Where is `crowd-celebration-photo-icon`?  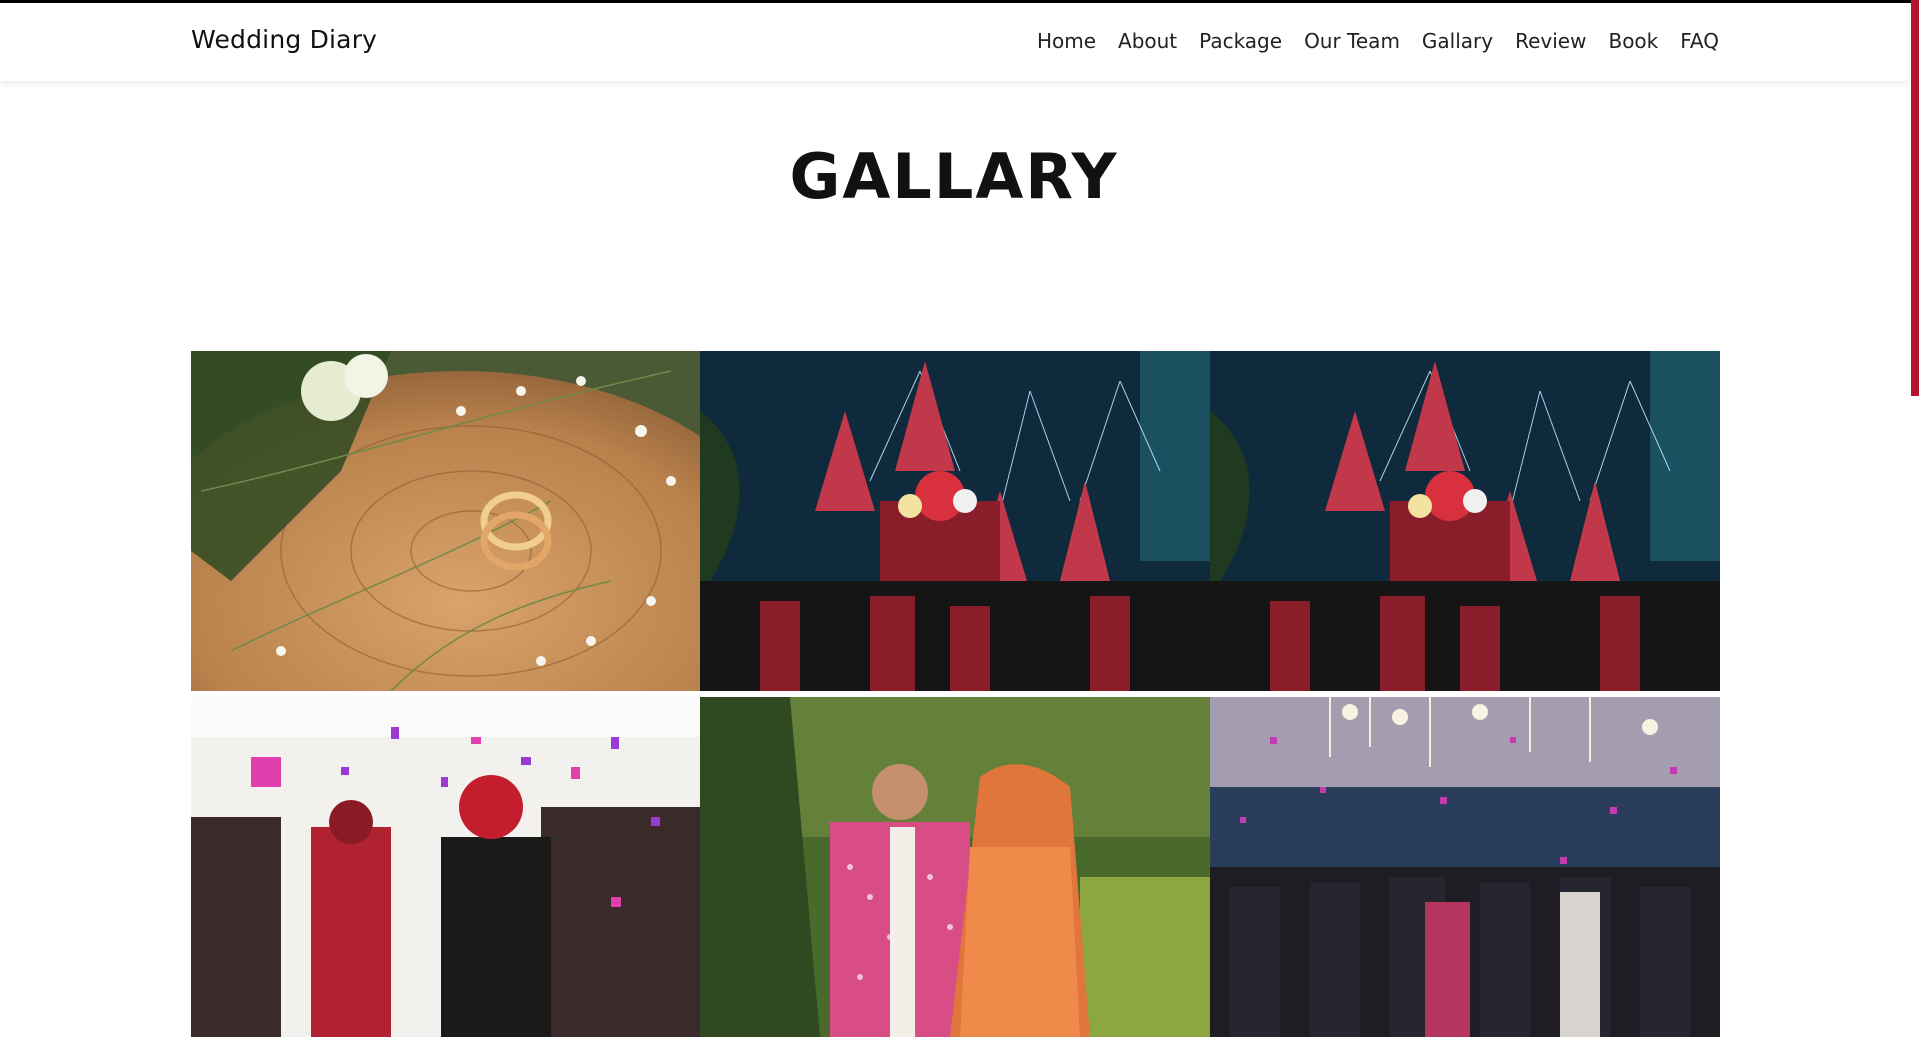
crowd-celebration-photo-icon is located at coordinates (1465, 867).